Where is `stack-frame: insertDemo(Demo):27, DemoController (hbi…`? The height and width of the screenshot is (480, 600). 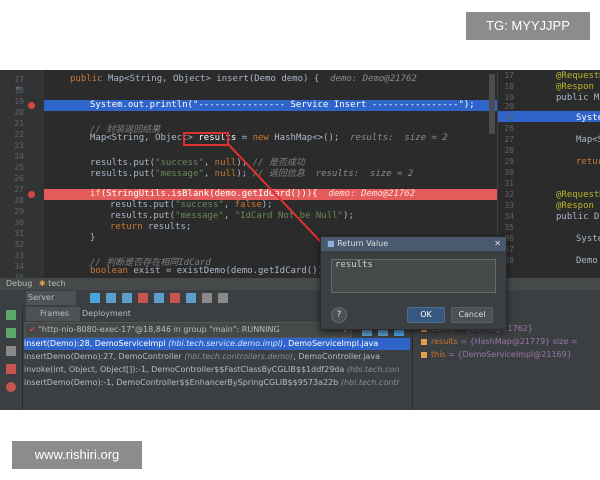 stack-frame: insertDemo(Demo):27, DemoController (hbi… is located at coordinates (217, 357).